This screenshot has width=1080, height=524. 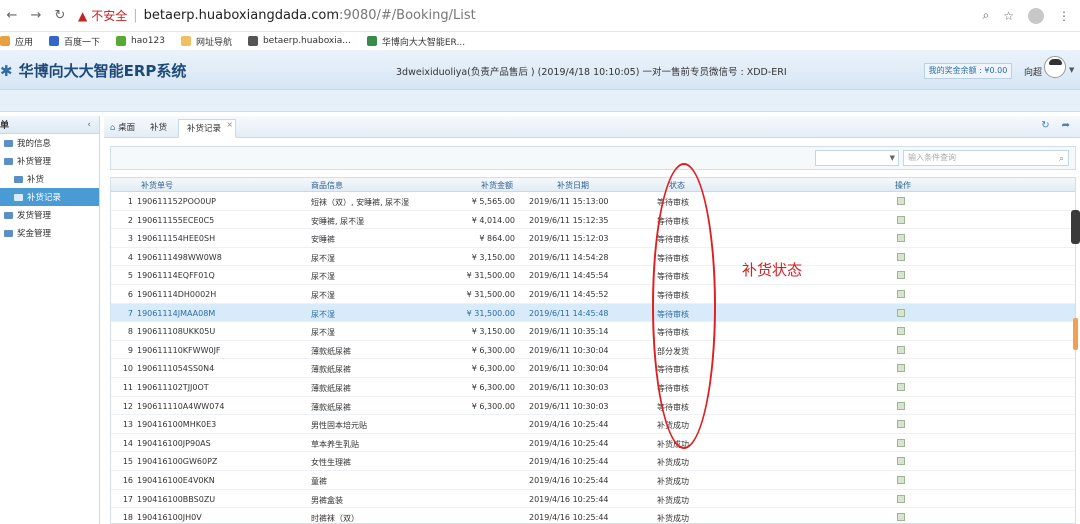 I want to click on row-number: 2, so click(x=130, y=220).